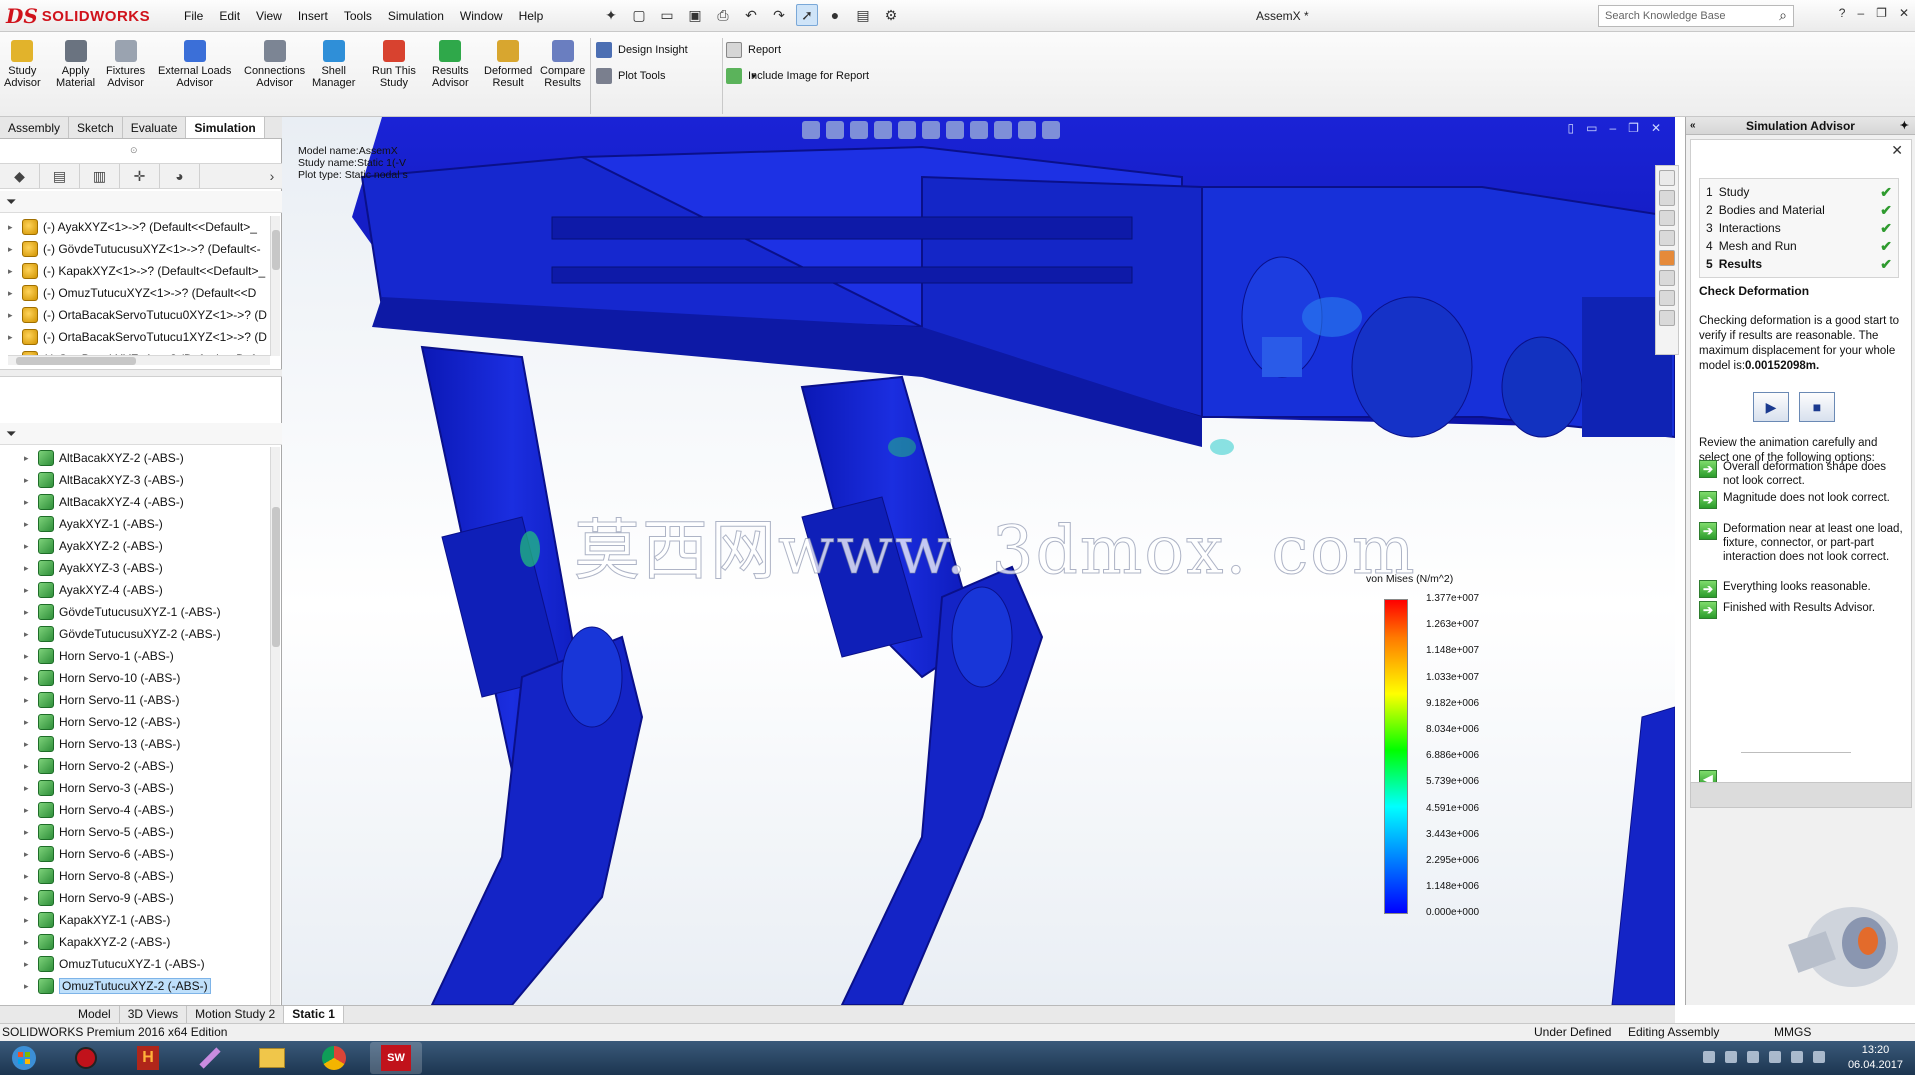 The width and height of the screenshot is (1915, 1075). Describe the element at coordinates (1612, 128) in the screenshot. I see `minimize-view-icon: –` at that location.